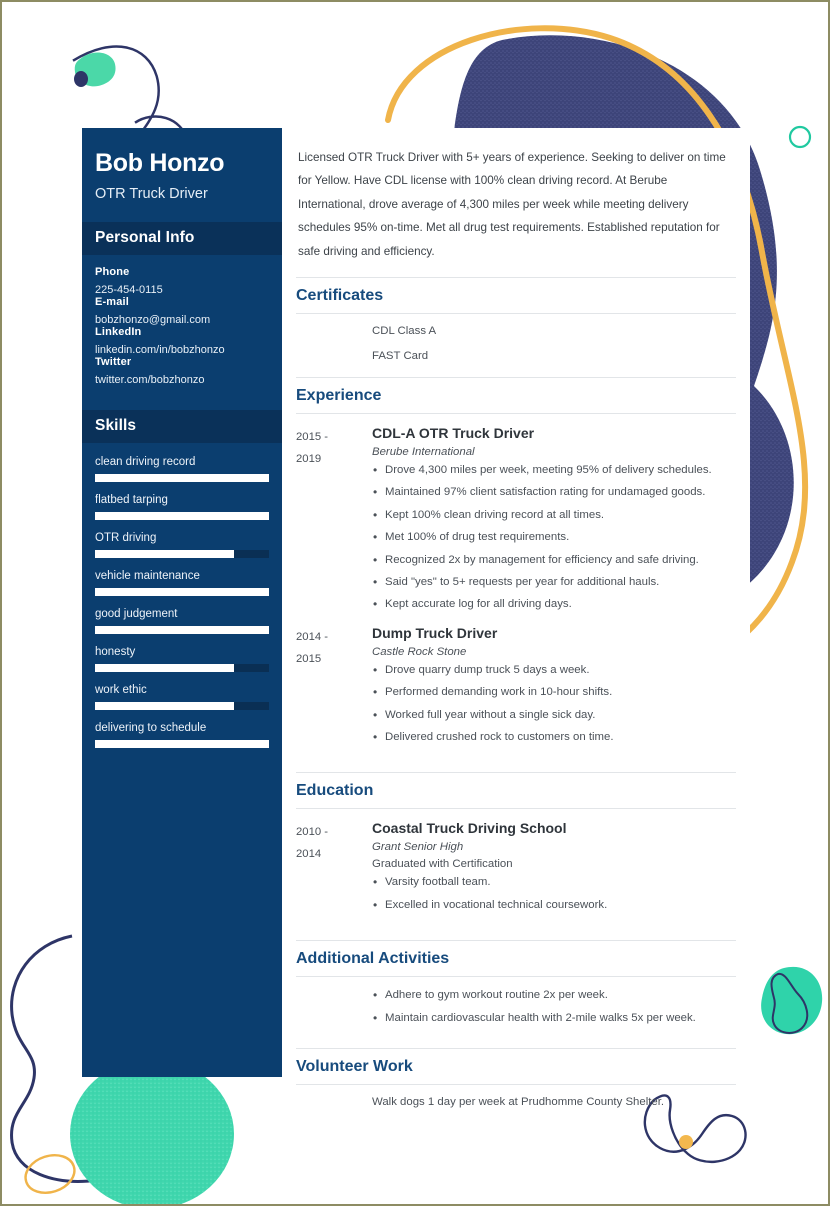 The image size is (830, 1206). Describe the element at coordinates (404, 331) in the screenshot. I see `certificate-item: CDL Class A` at that location.